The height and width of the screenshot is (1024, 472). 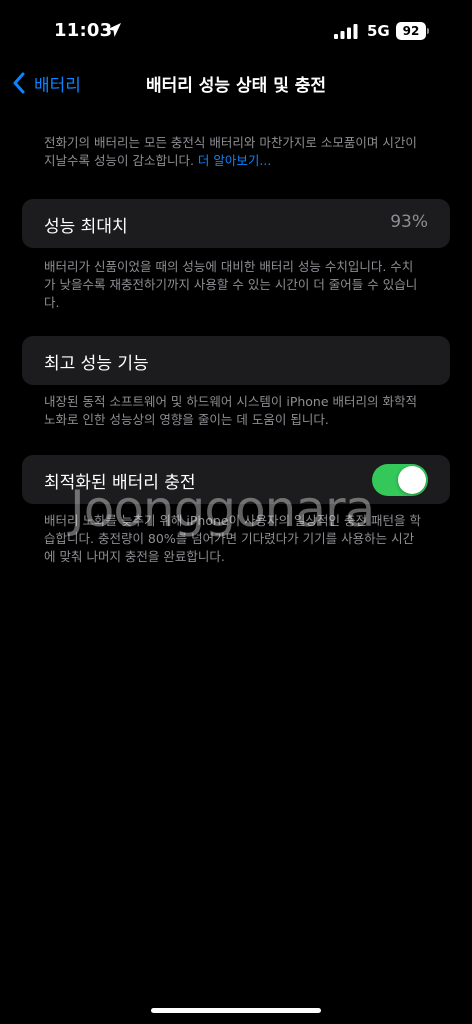 What do you see at coordinates (236, 360) in the screenshot?
I see `peak-performance-row: 최고 성능 기능` at bounding box center [236, 360].